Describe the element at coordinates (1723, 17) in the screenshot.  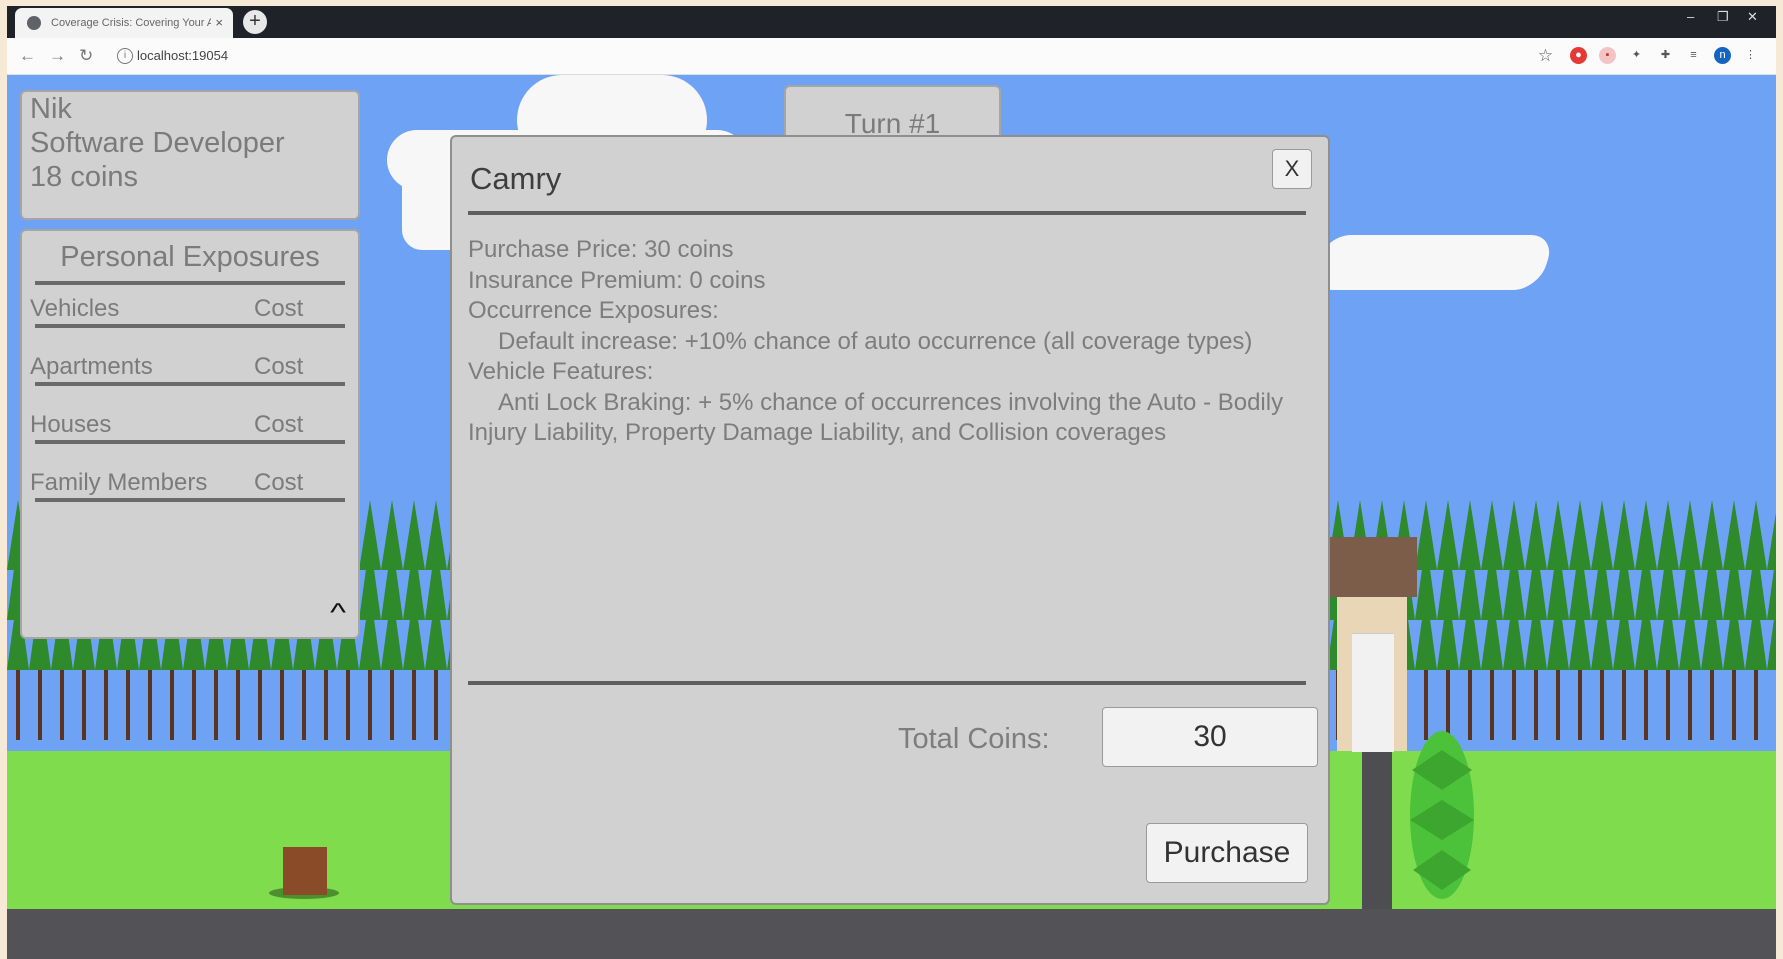
I see `restore-icon: ❐` at that location.